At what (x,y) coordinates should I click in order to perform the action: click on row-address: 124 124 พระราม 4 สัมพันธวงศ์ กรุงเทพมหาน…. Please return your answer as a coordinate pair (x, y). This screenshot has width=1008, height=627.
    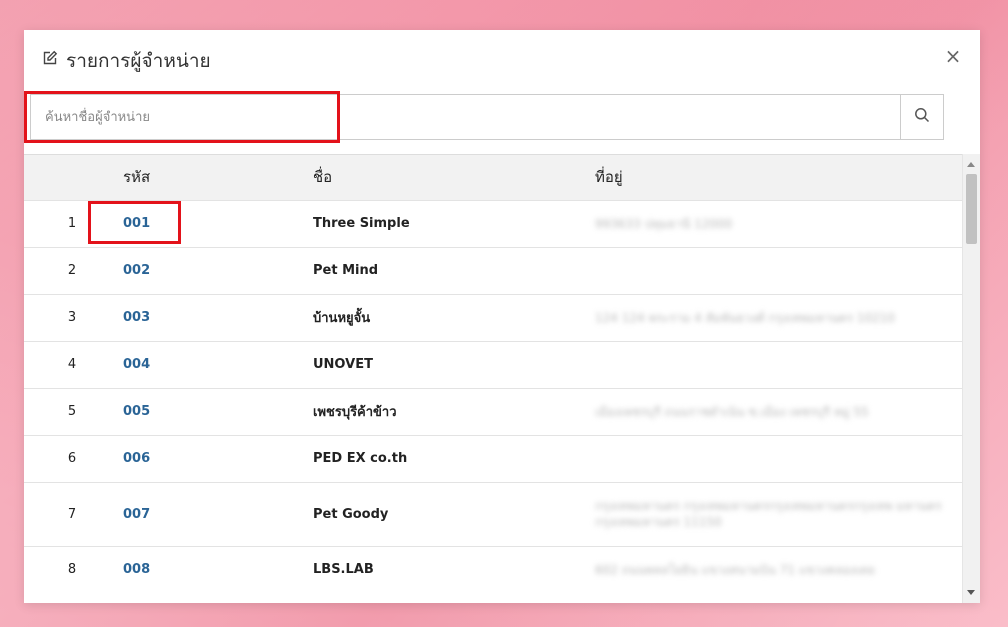
    Looking at the image, I should click on (745, 317).